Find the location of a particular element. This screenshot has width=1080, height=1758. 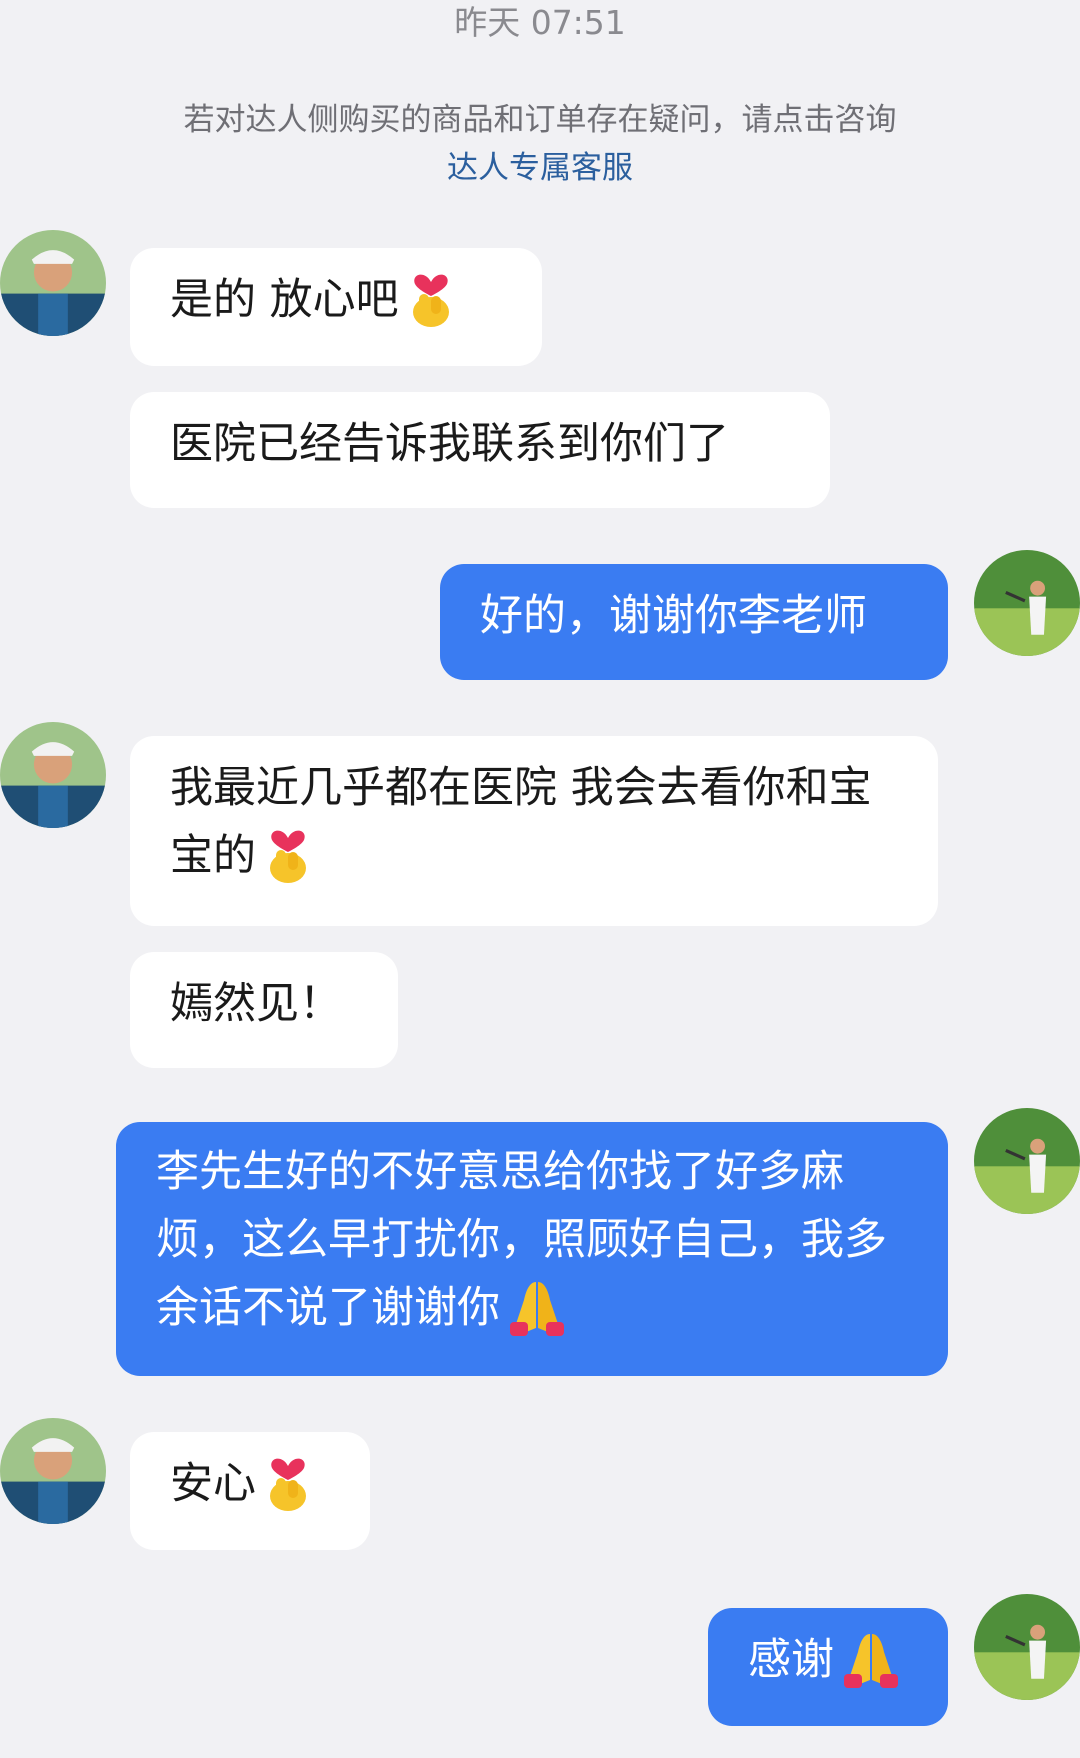

message-text: 感谢 is located at coordinates (791, 1660).